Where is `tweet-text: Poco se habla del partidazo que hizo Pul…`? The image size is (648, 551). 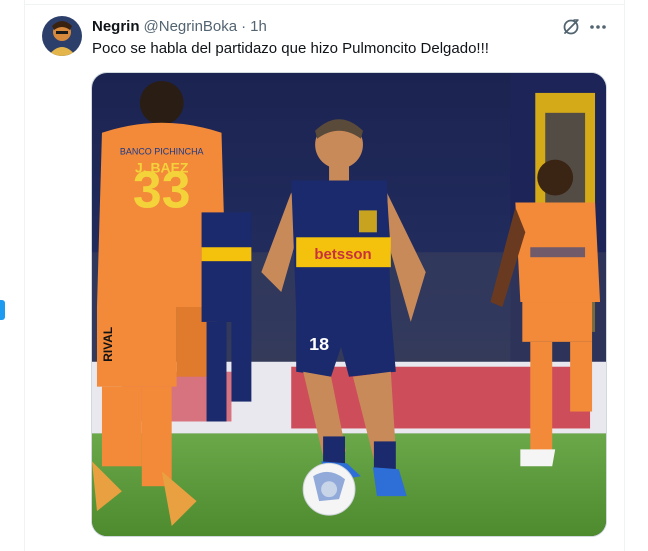 tweet-text: Poco se habla del partidazo que hizo Pul… is located at coordinates (290, 48).